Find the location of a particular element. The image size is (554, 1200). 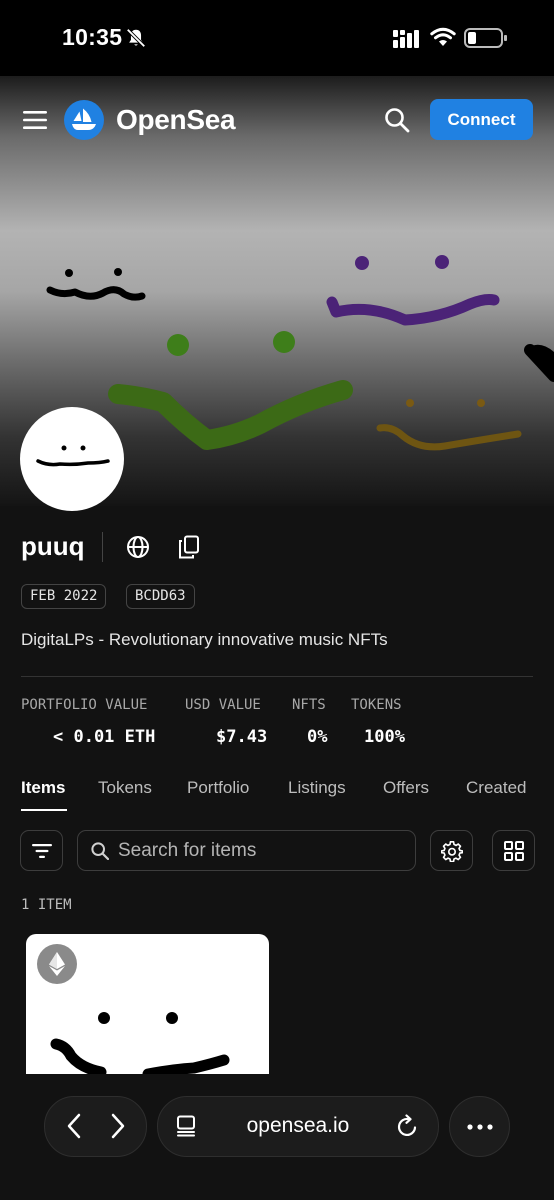

tab-offers: Offers is located at coordinates (406, 788).